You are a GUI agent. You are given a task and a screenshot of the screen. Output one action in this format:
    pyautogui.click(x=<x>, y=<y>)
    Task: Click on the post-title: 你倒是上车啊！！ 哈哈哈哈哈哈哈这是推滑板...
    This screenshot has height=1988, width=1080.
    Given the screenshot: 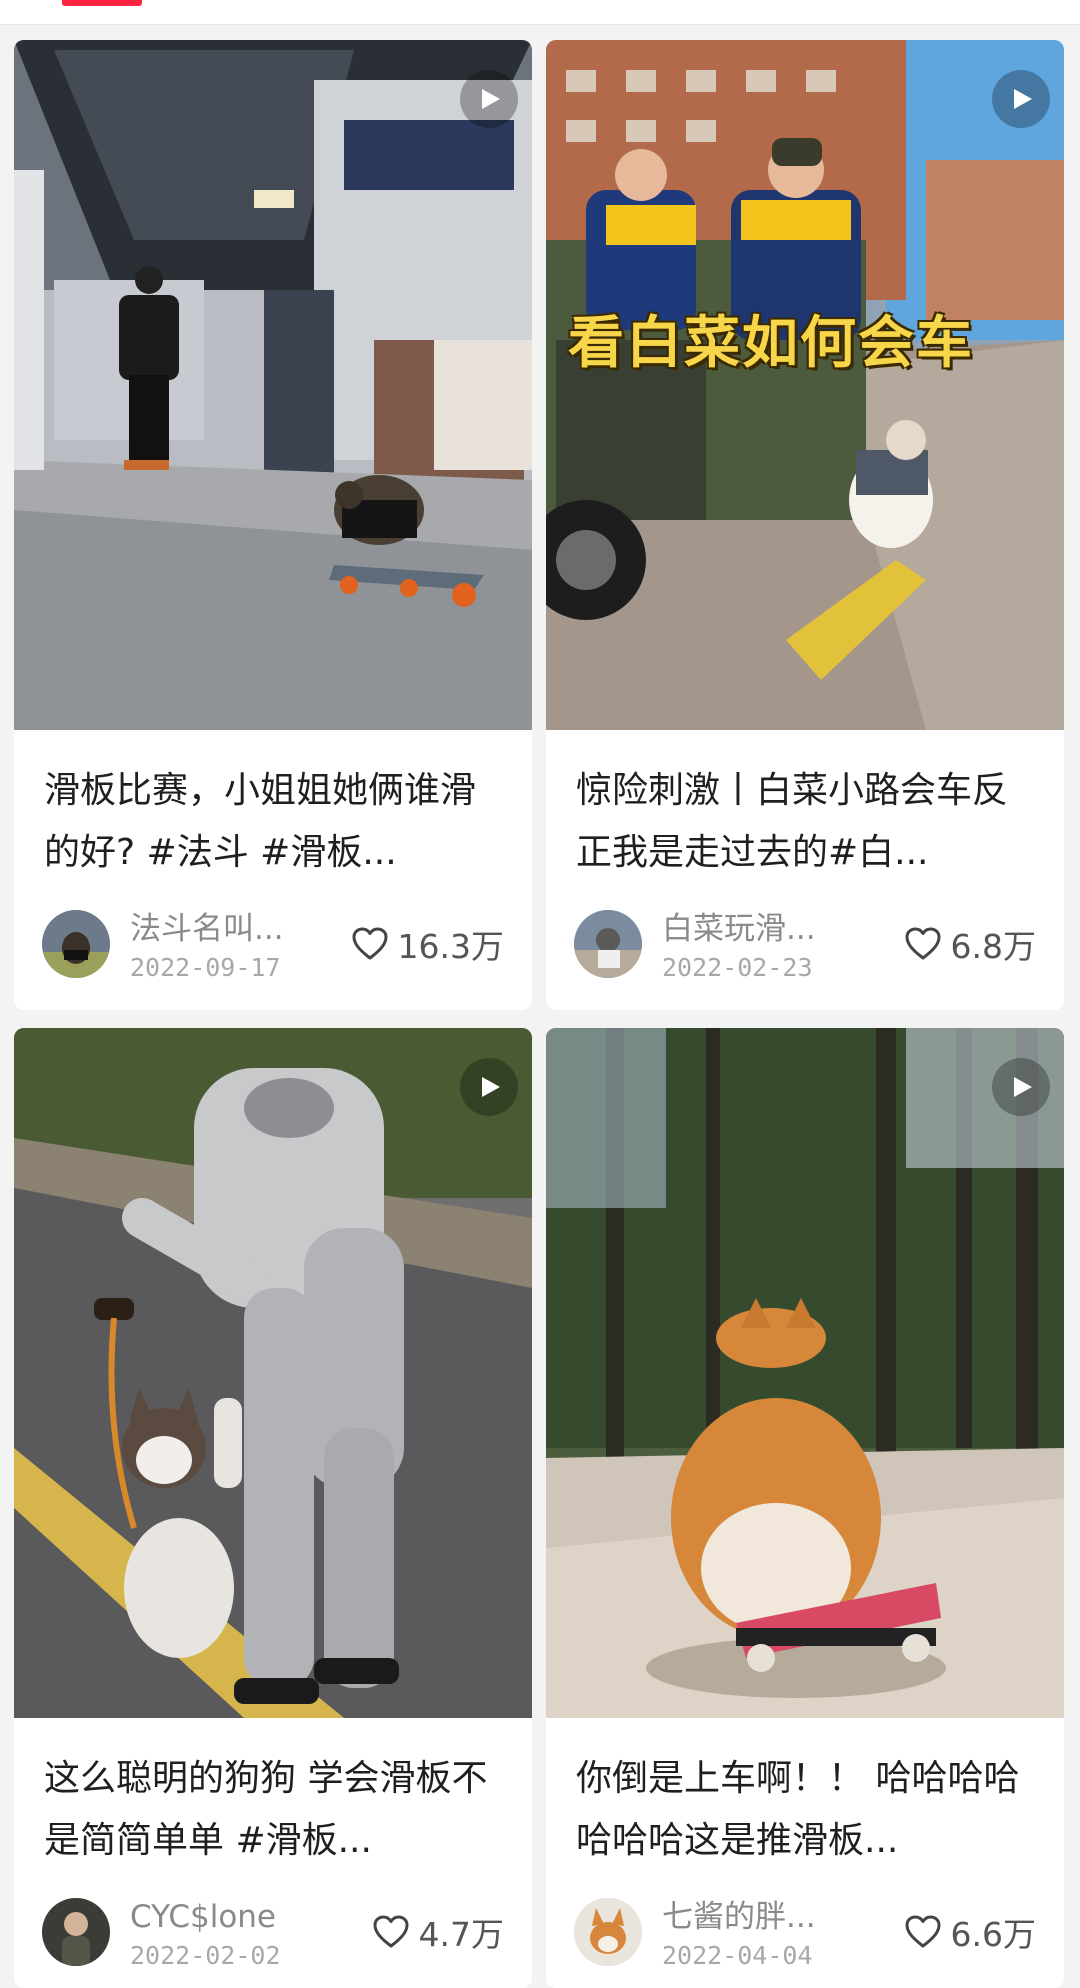 What is the action you would take?
    pyautogui.click(x=809, y=1810)
    